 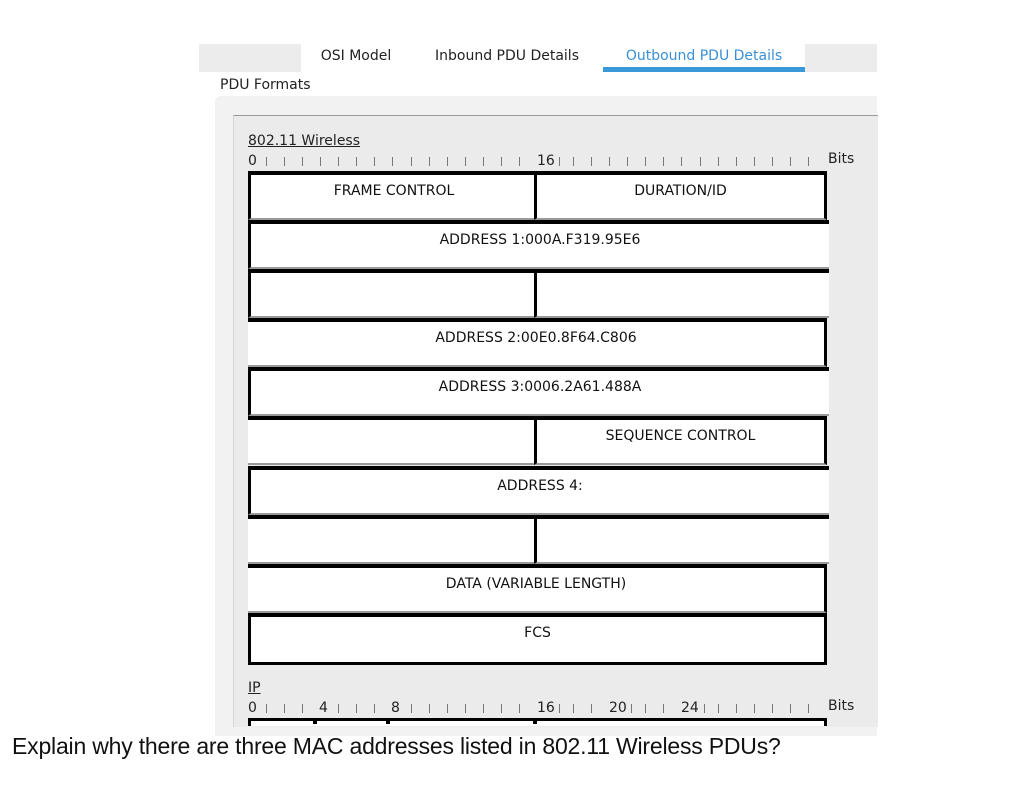 What do you see at coordinates (265, 85) in the screenshot?
I see `pdu-formats-label: PDU Formats` at bounding box center [265, 85].